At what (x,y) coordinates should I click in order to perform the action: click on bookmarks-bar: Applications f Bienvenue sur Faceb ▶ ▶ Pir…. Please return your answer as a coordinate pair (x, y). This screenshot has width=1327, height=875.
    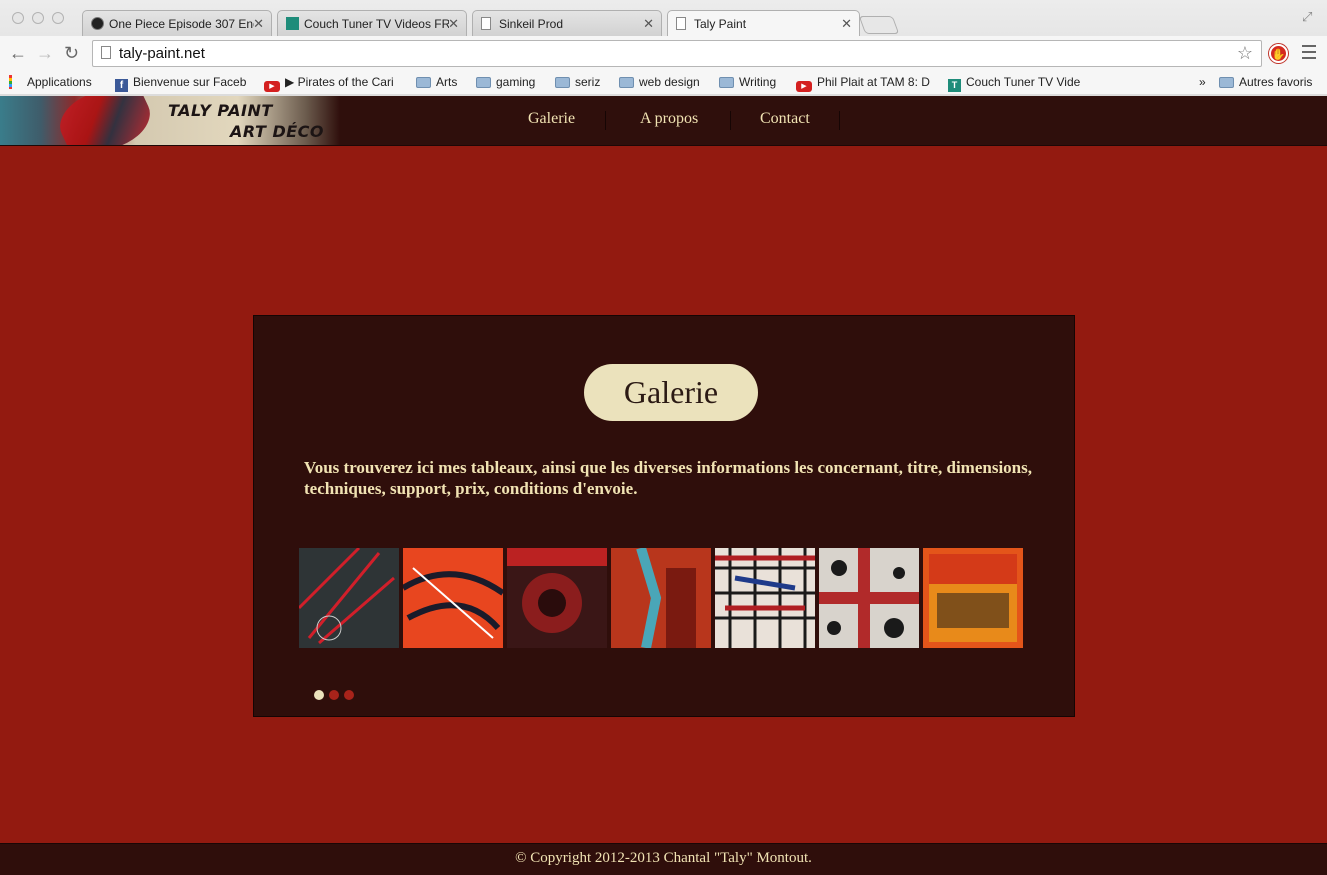
    Looking at the image, I should click on (663, 83).